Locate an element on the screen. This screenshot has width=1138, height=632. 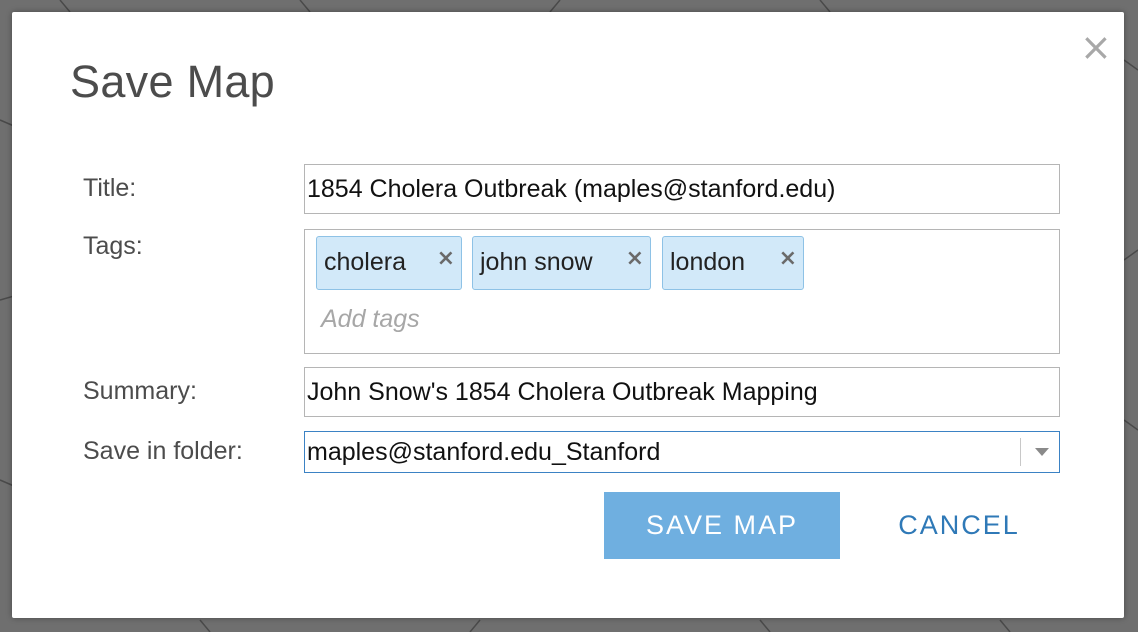
tag-label: john snow is located at coordinates (536, 262).